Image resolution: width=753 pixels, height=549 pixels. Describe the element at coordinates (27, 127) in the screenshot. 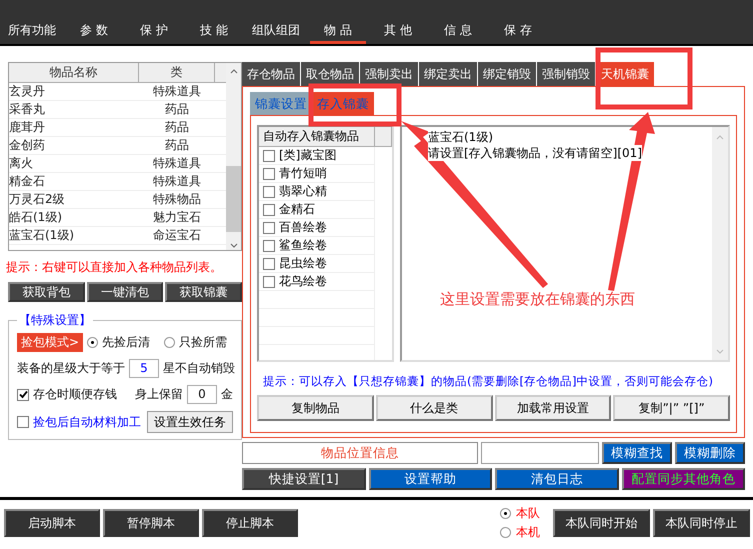

I see `table-cell-text: 鹿茸丹` at that location.